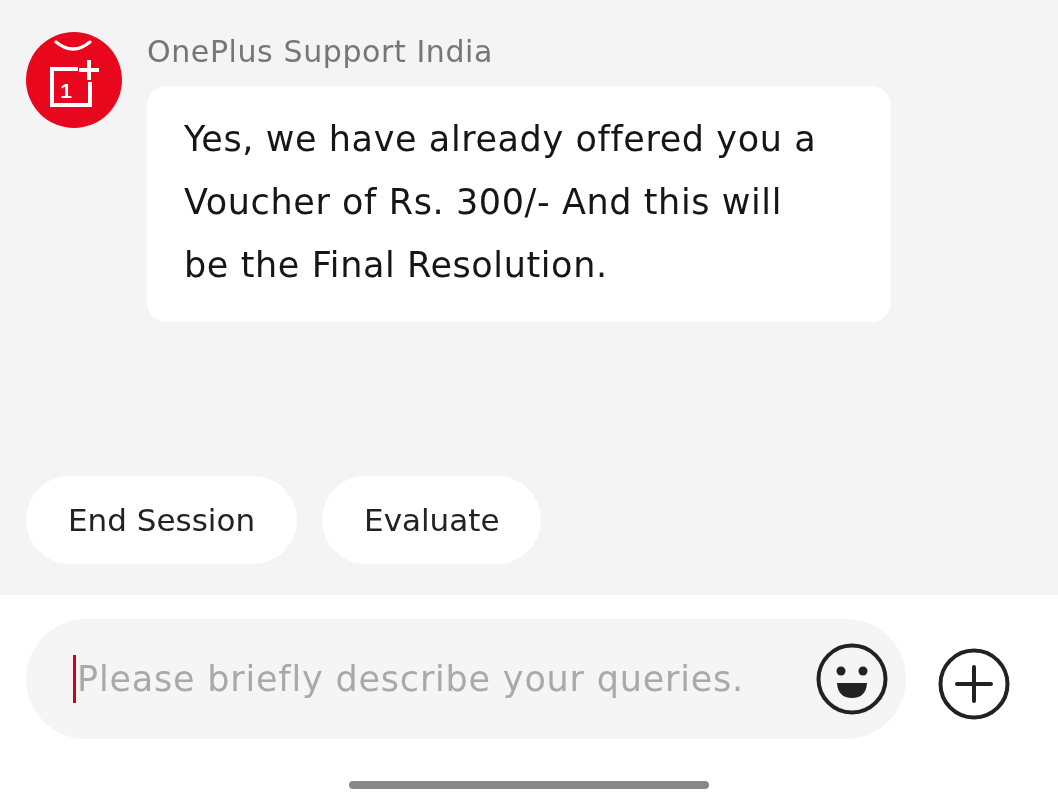 This screenshot has height=802, width=1058. Describe the element at coordinates (74, 80) in the screenshot. I see `brand-logo: 1` at that location.